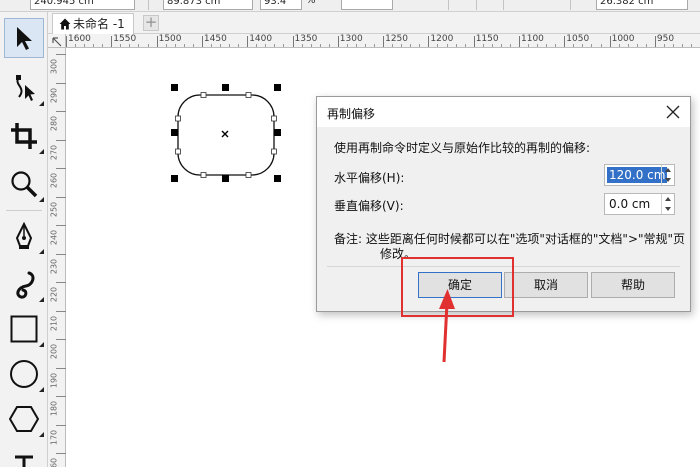 This screenshot has height=467, width=700. What do you see at coordinates (93, 23) in the screenshot?
I see `document-tab: 未命名 -1` at bounding box center [93, 23].